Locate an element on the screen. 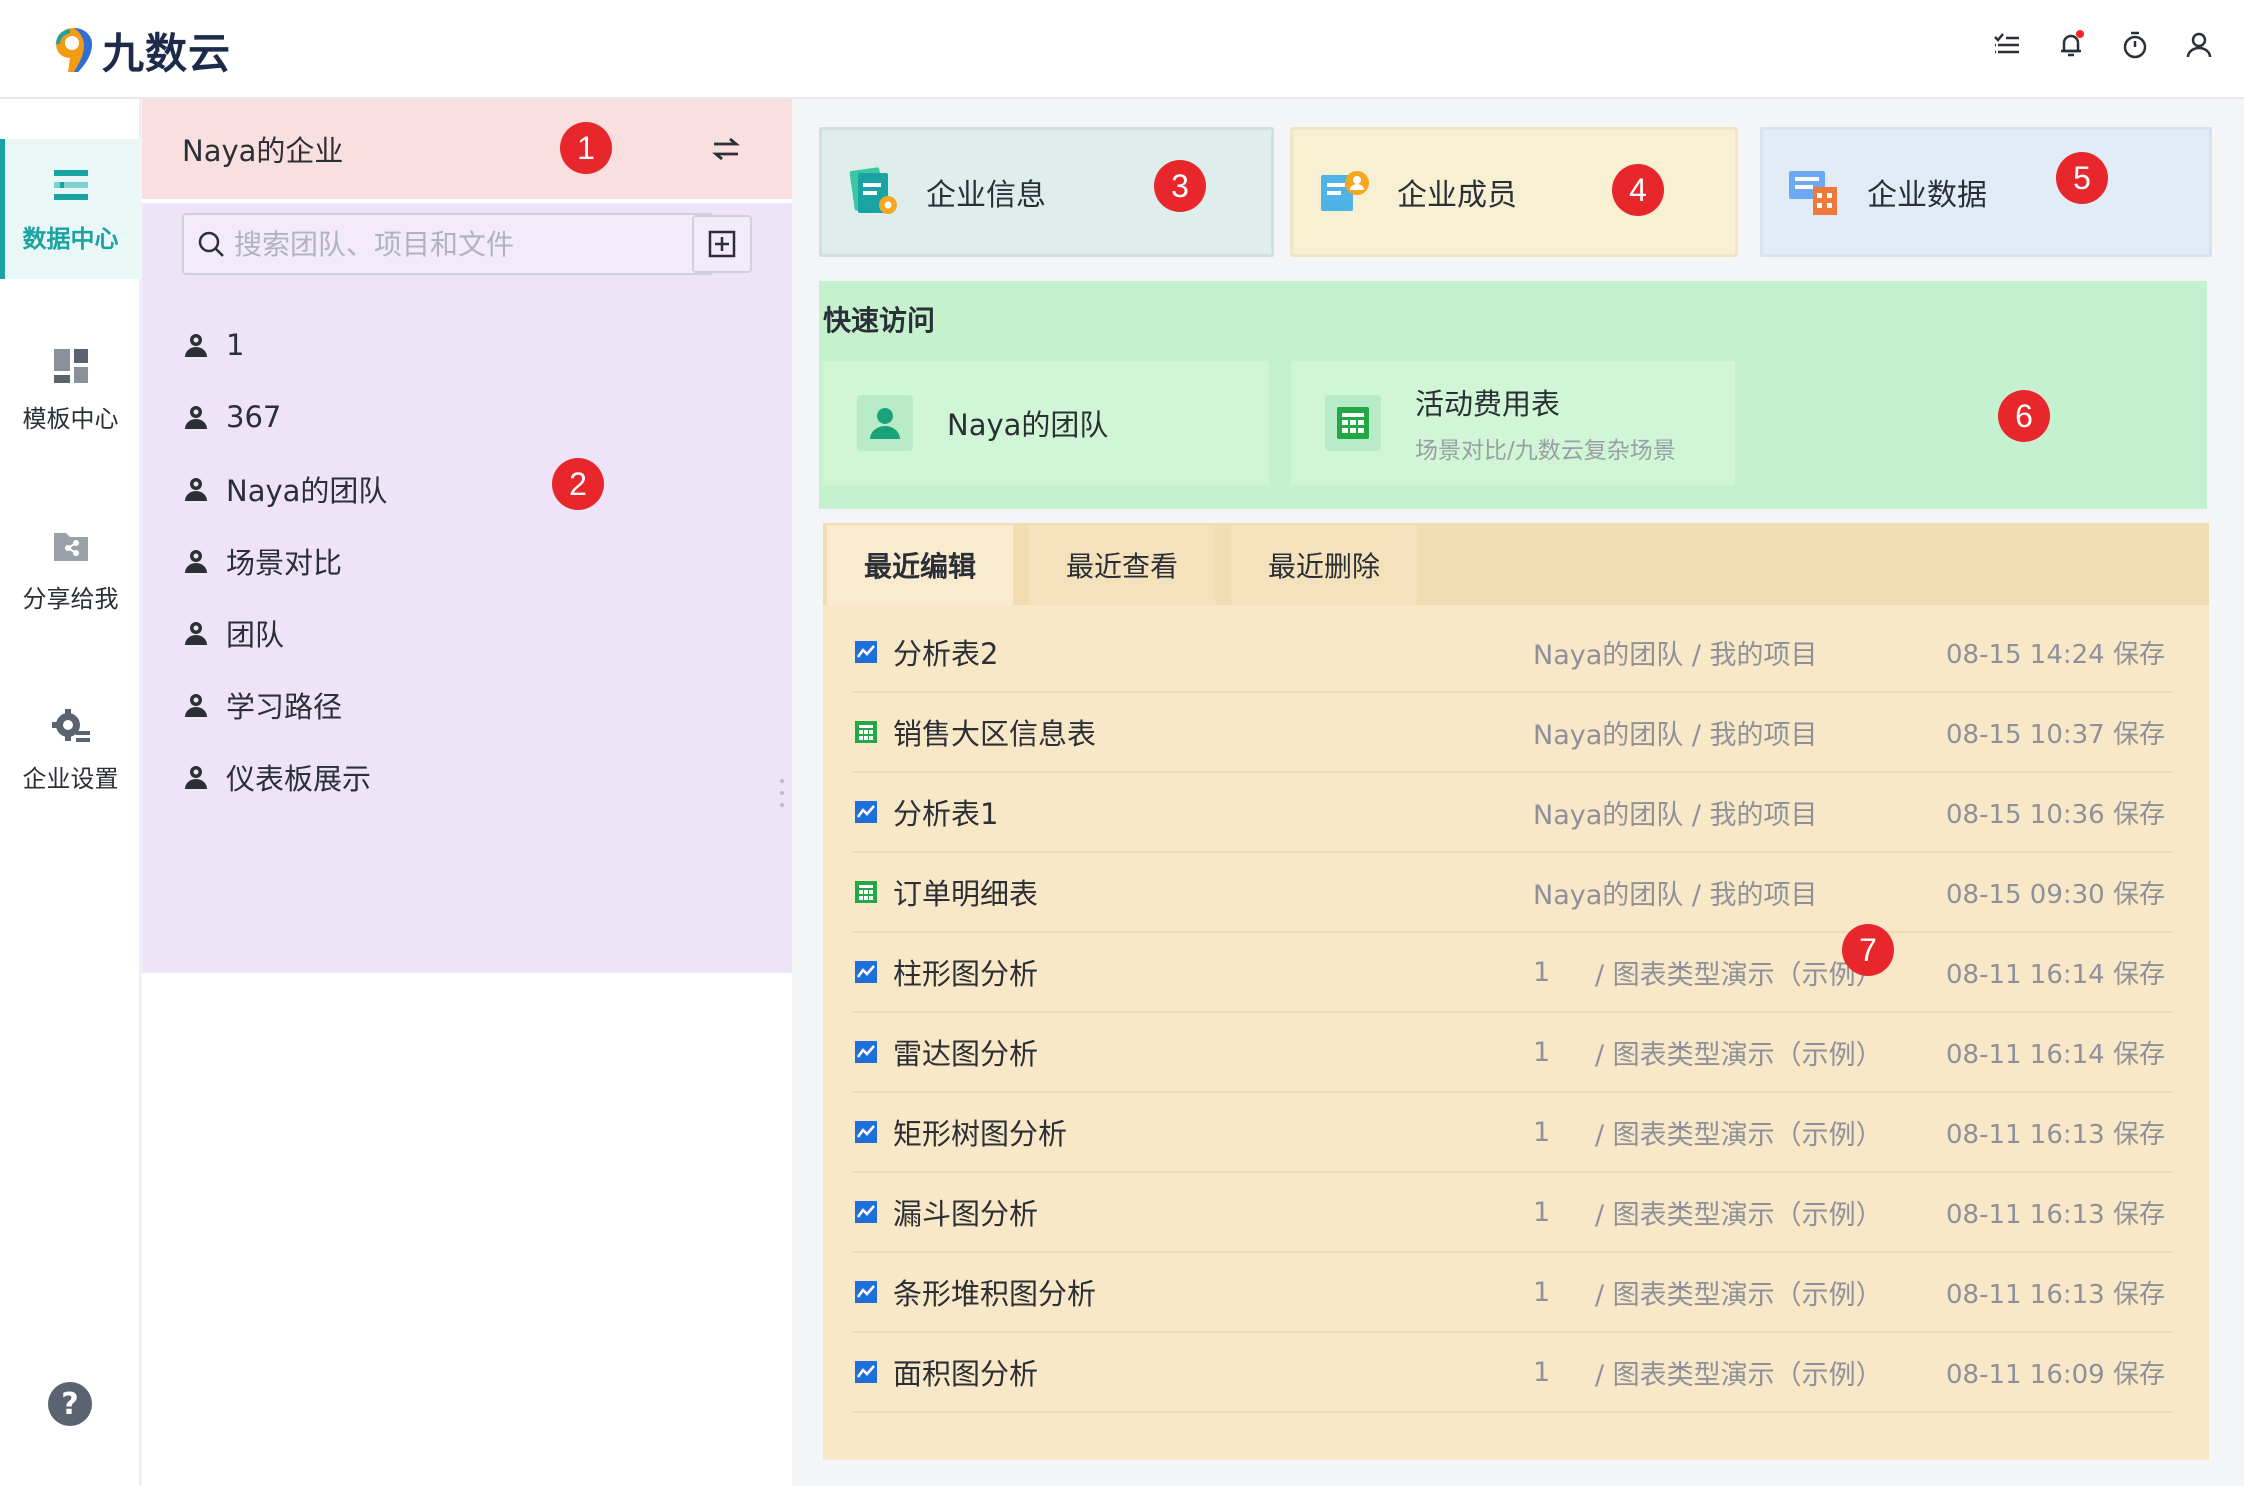 The width and height of the screenshot is (2244, 1486). resize-handle is located at coordinates (783, 793).